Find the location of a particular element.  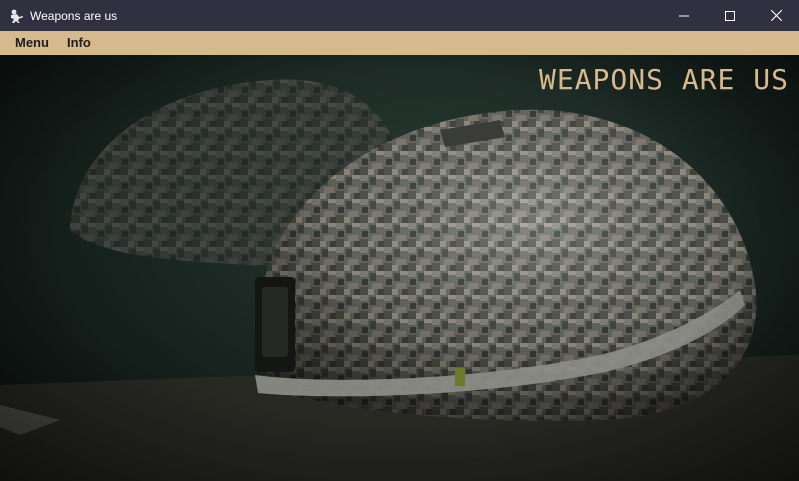

menu-item-info: Info is located at coordinates (79, 43).